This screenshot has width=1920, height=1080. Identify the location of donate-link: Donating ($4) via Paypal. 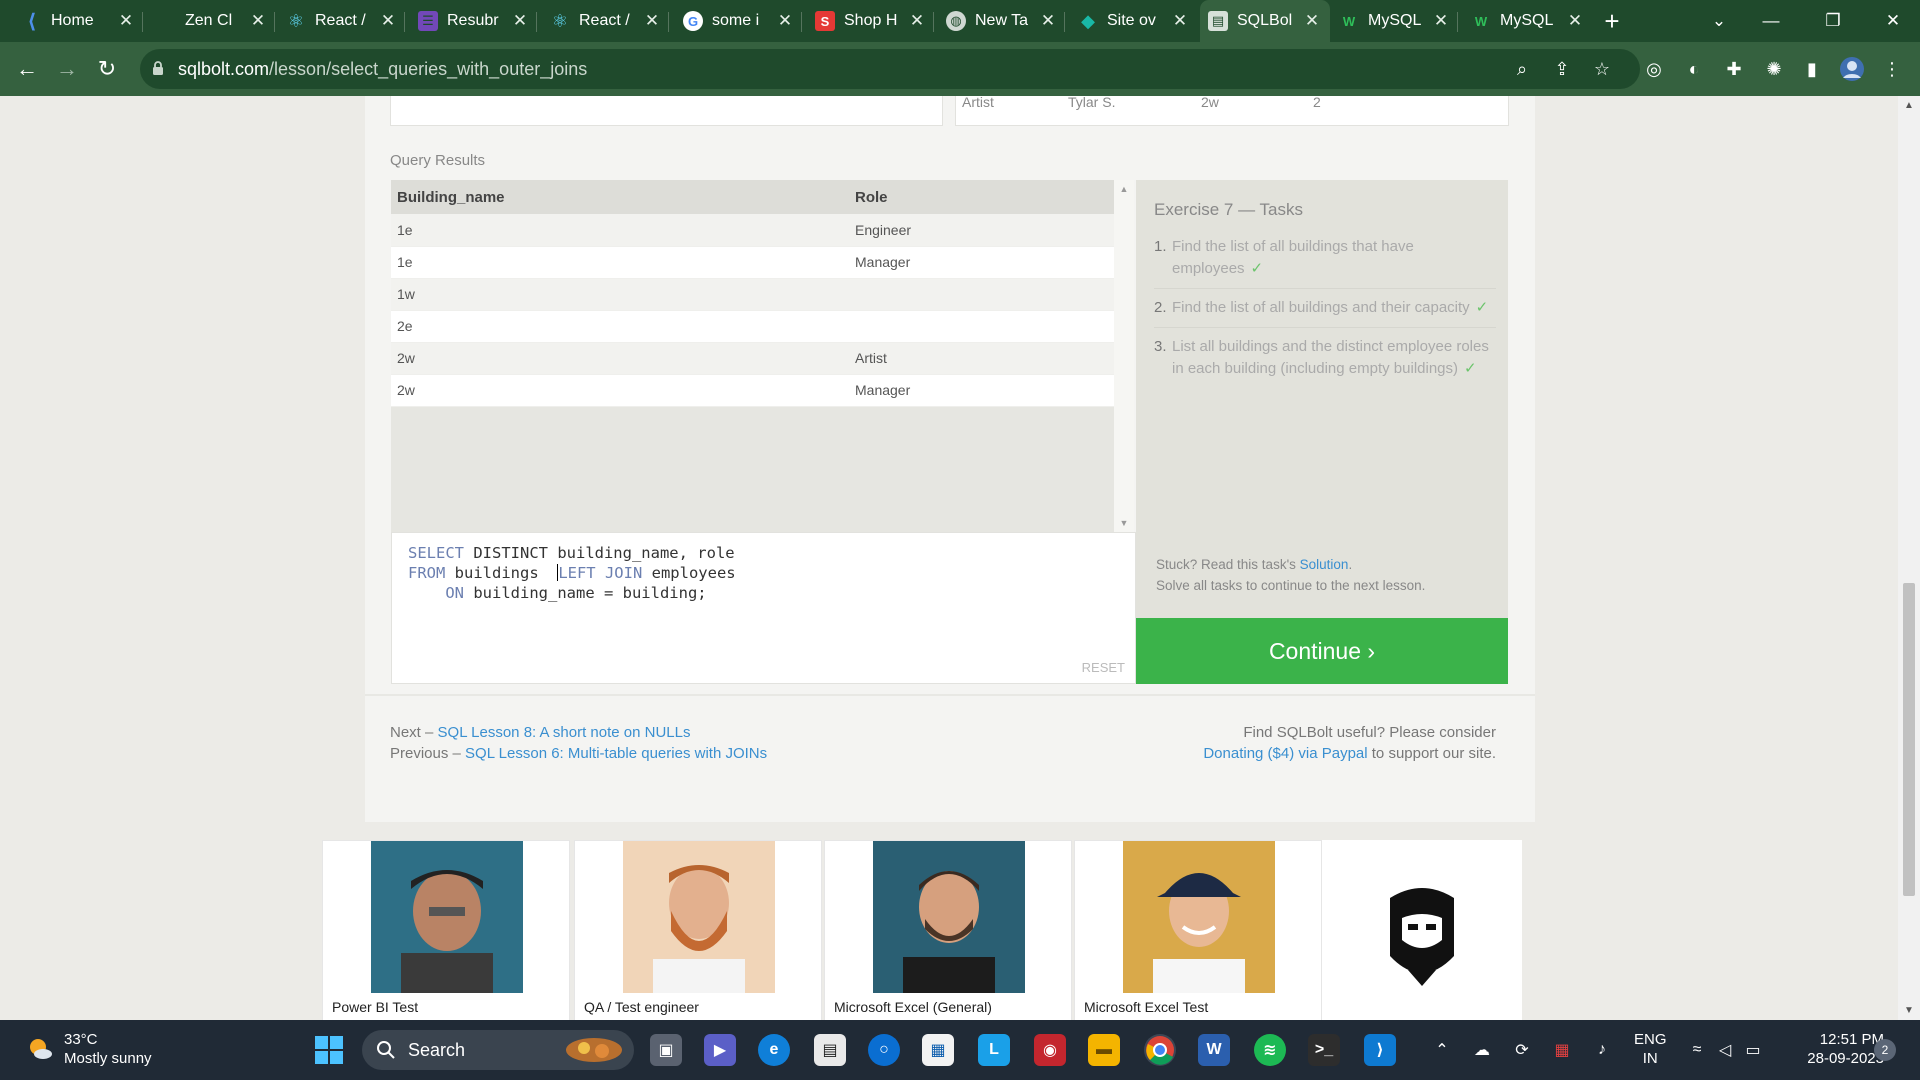
(1285, 753).